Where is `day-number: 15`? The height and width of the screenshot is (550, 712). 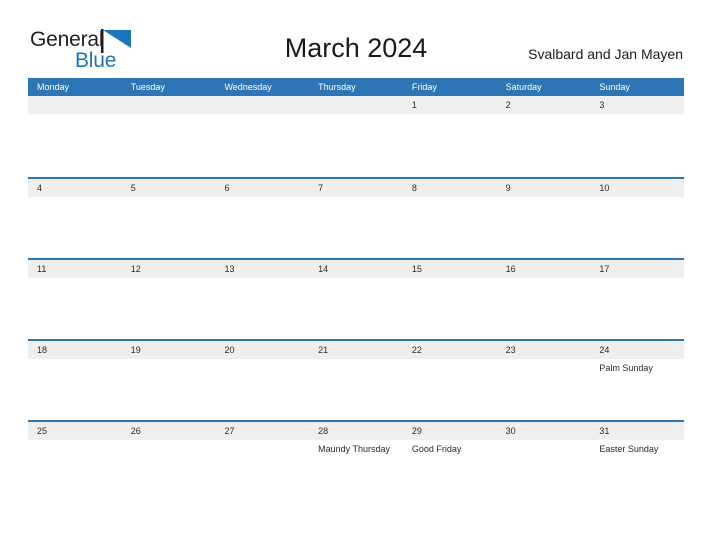
day-number: 15 is located at coordinates (416, 269).